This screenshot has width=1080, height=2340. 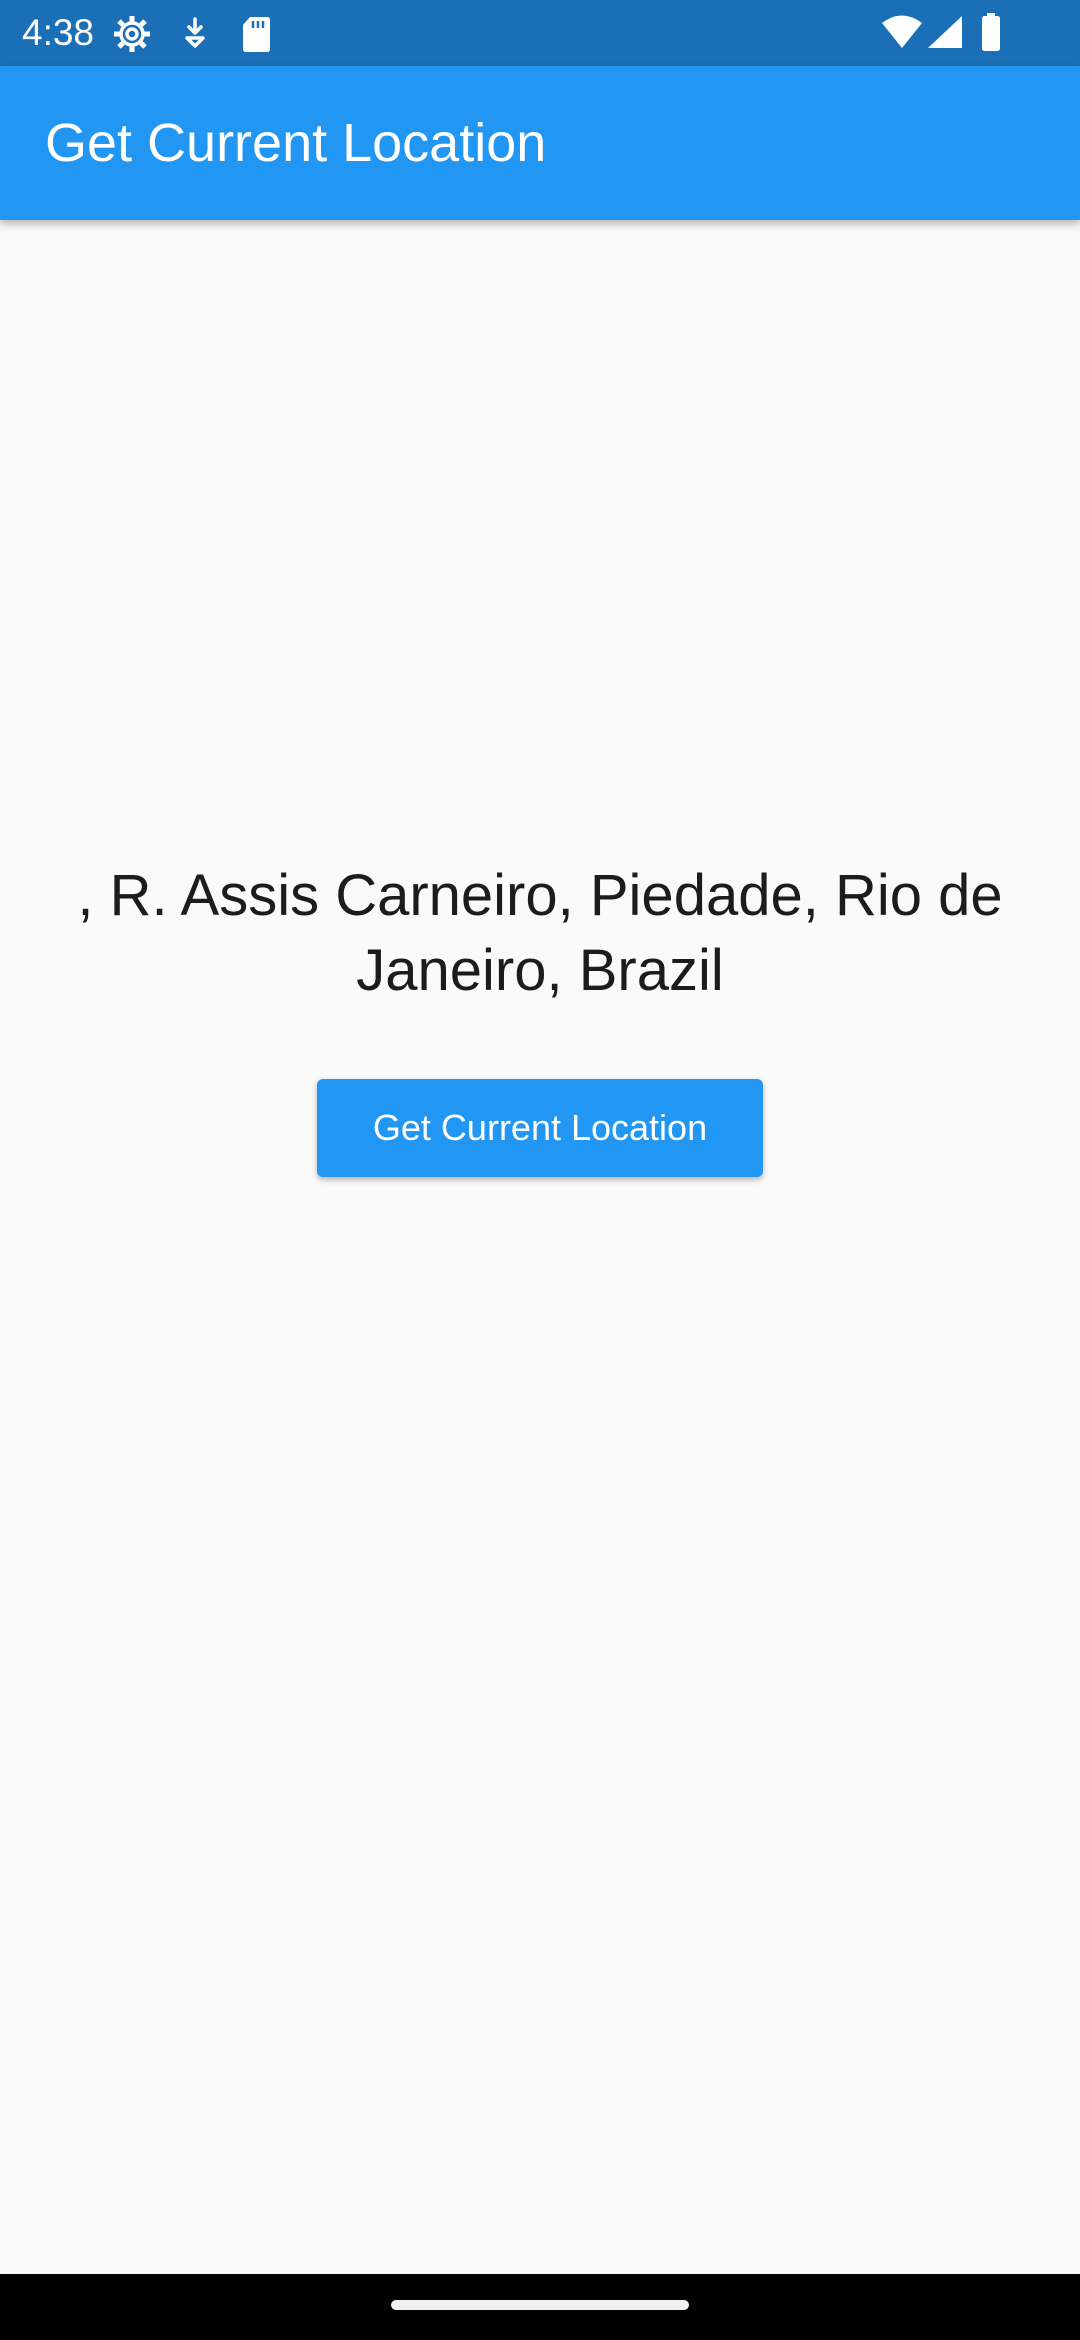 I want to click on battery-icon, so click(x=991, y=32).